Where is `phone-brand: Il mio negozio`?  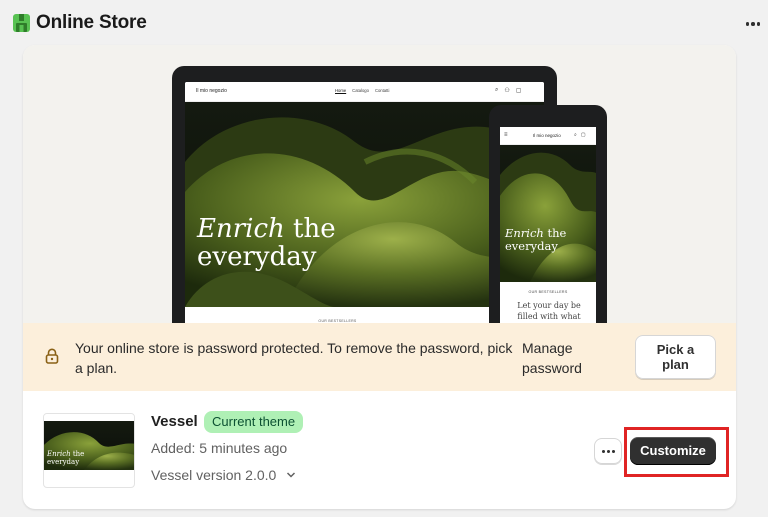
phone-brand: Il mio negozio is located at coordinates (547, 135).